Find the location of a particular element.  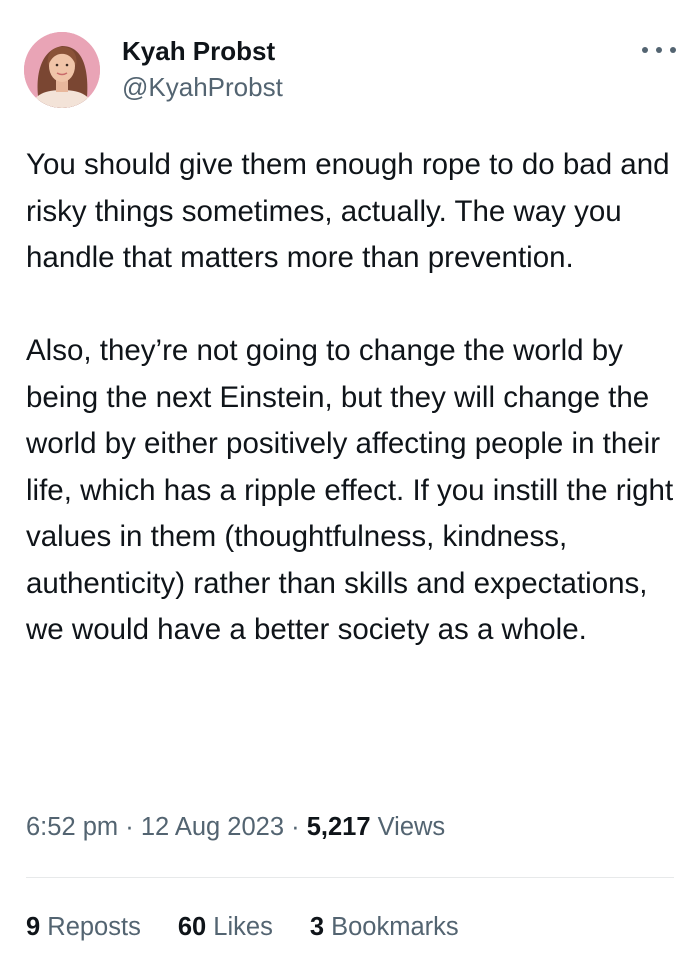

author-block: Kyah Probst @KyahProbst is located at coordinates (202, 69).